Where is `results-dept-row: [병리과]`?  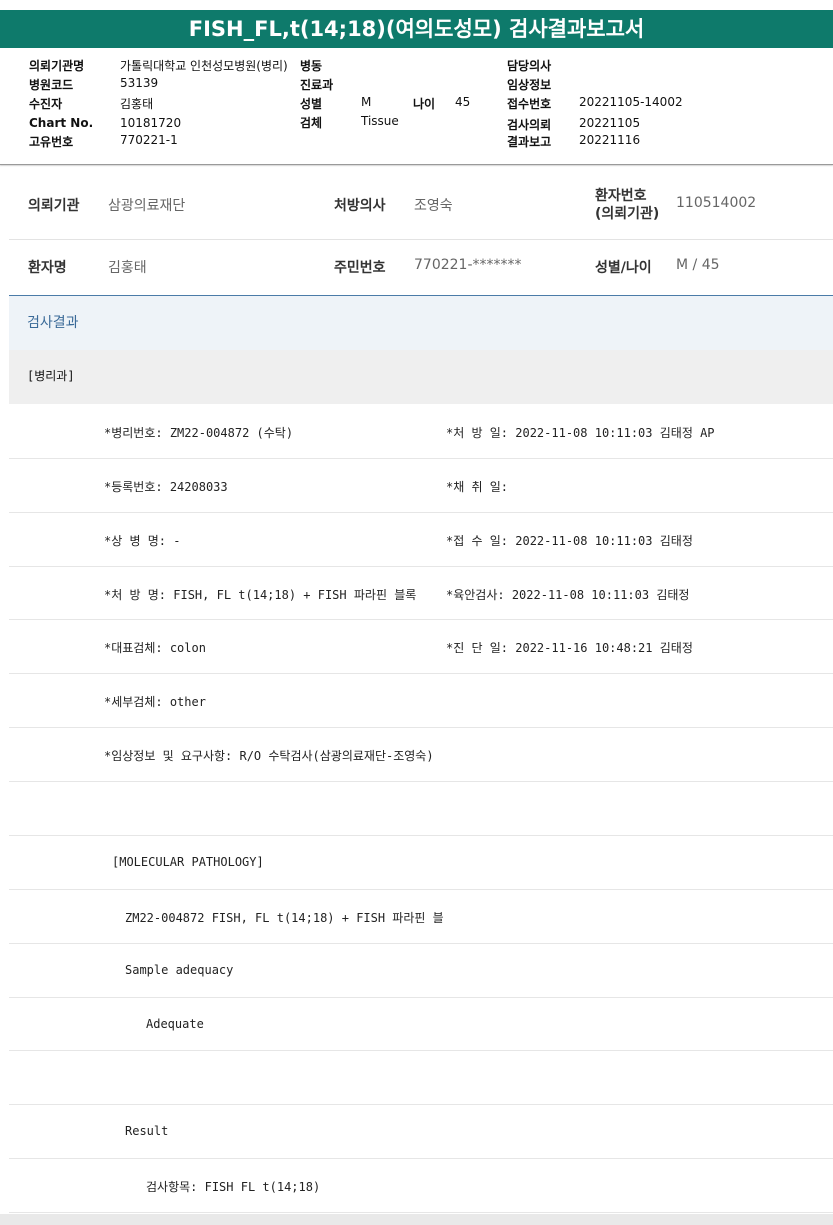
results-dept-row: [병리과] is located at coordinates (421, 377).